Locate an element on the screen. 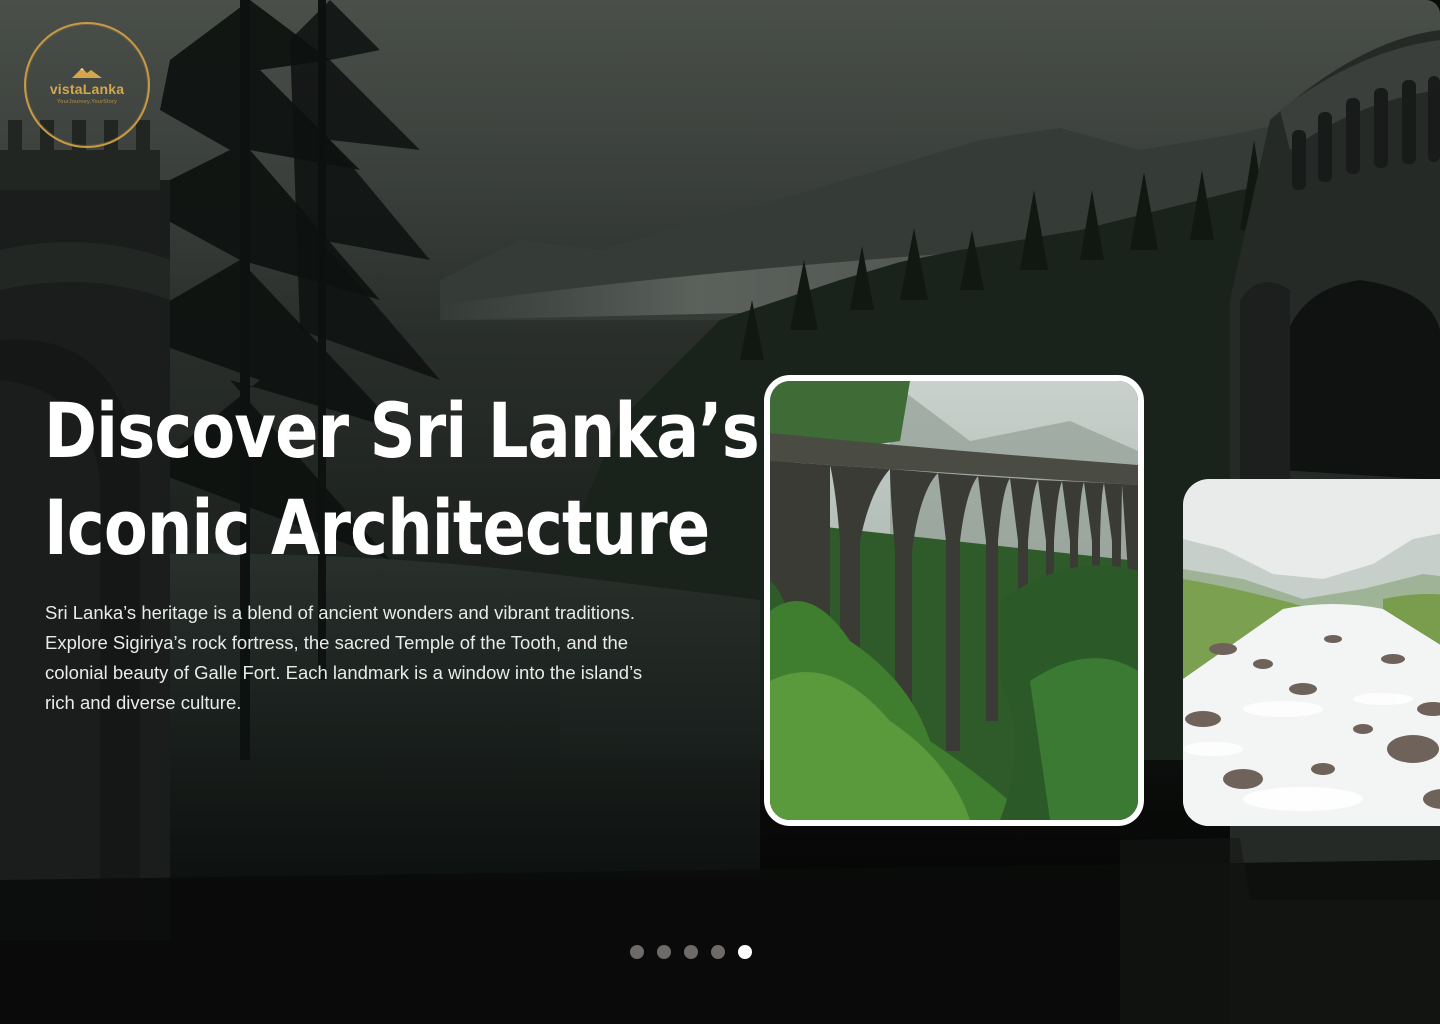 This screenshot has width=1440, height=1024. bridge-image is located at coordinates (954, 600).